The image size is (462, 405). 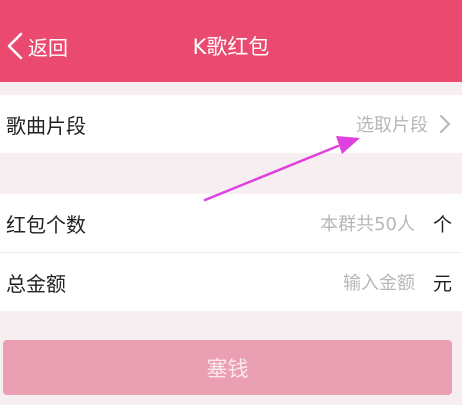 What do you see at coordinates (227, 367) in the screenshot?
I see `submit-money-button: 塞钱` at bounding box center [227, 367].